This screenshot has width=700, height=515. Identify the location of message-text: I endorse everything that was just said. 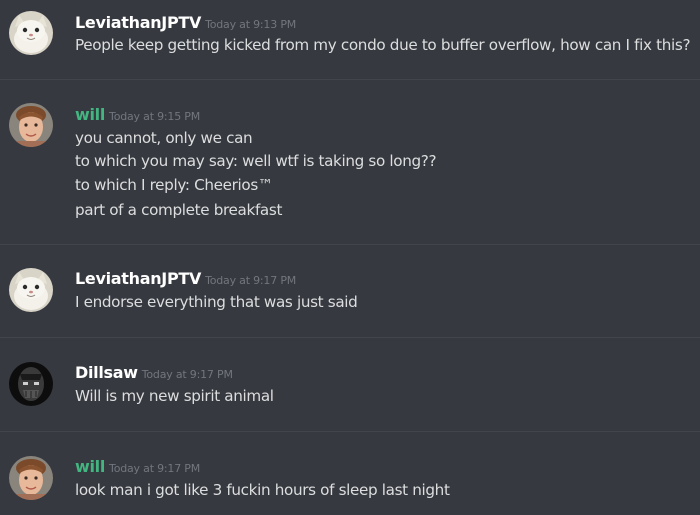
(216, 302).